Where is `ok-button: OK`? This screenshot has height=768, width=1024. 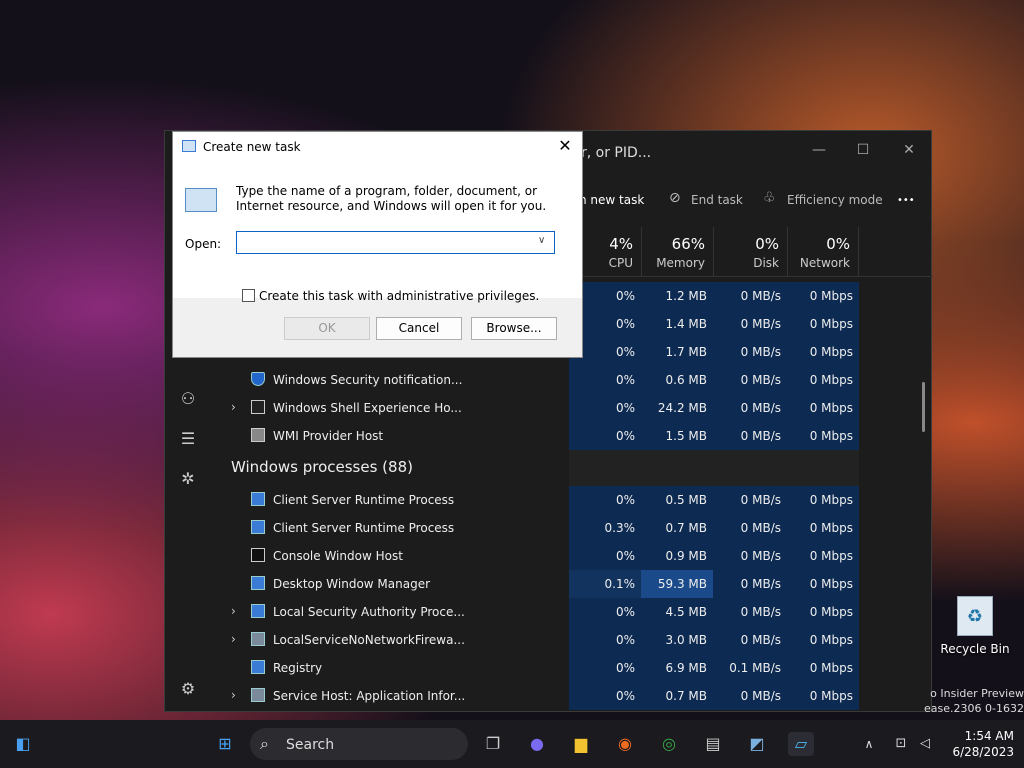
ok-button: OK is located at coordinates (327, 328).